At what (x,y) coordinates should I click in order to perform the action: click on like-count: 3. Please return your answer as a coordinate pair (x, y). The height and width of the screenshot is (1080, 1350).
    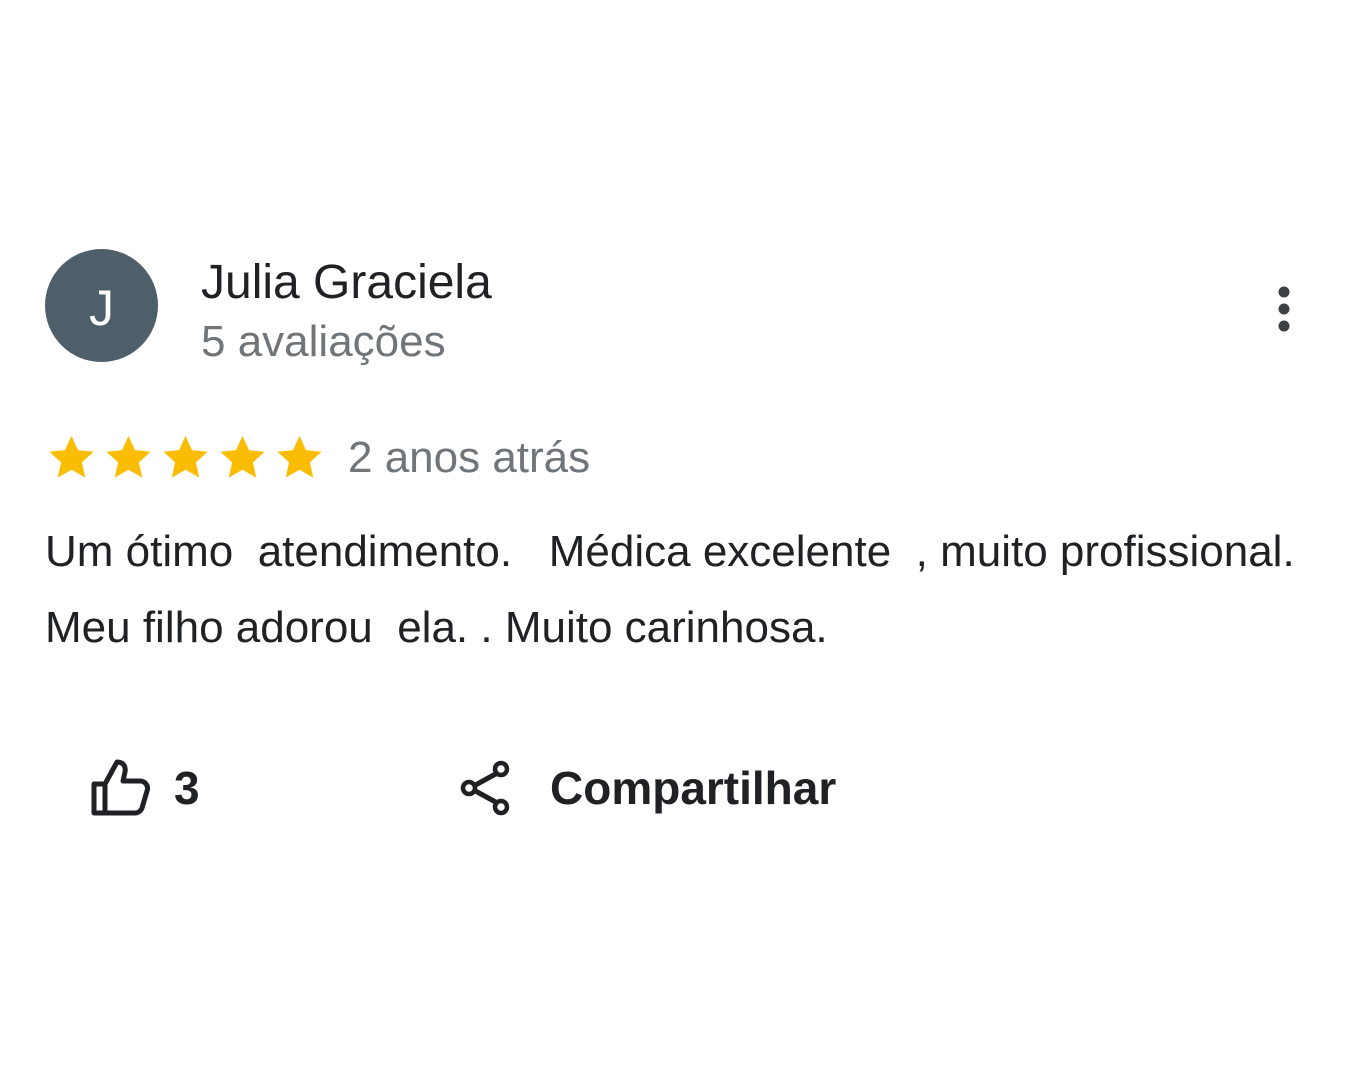
    Looking at the image, I should click on (187, 788).